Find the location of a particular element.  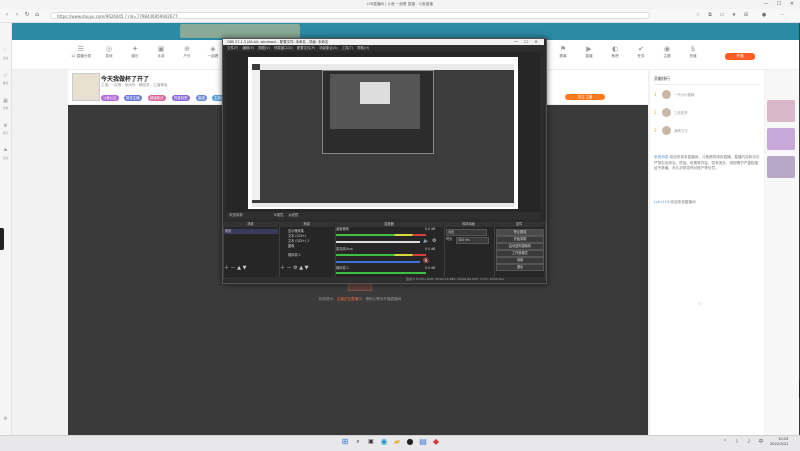

rank-item: 3 凉风习习 is located at coordinates (707, 132).